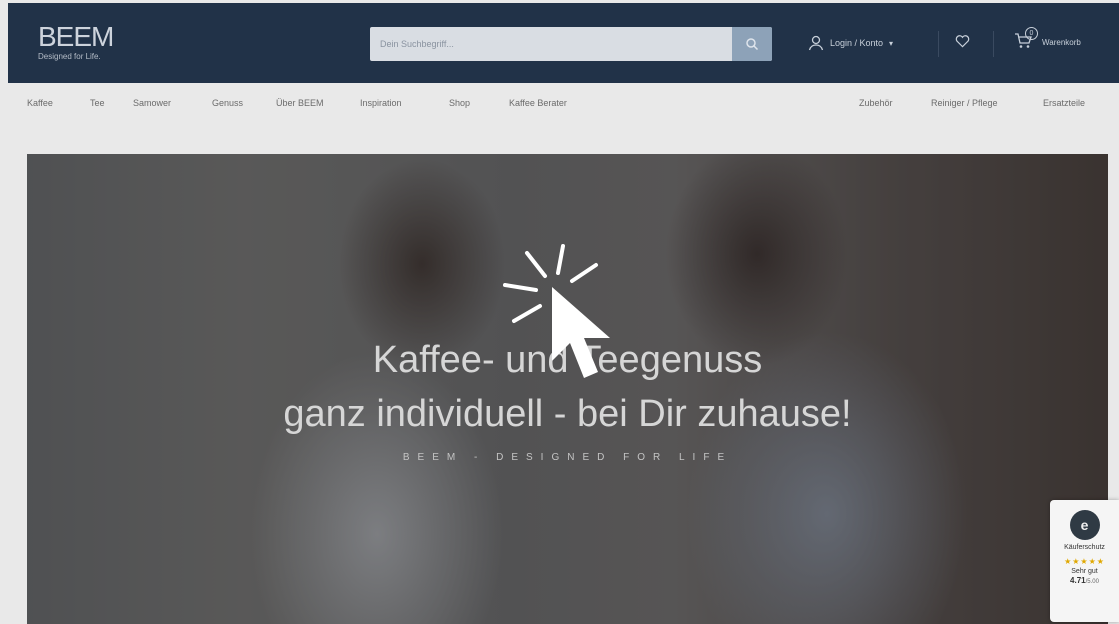 The image size is (1119, 624). Describe the element at coordinates (551, 44) in the screenshot. I see `search-input` at that location.